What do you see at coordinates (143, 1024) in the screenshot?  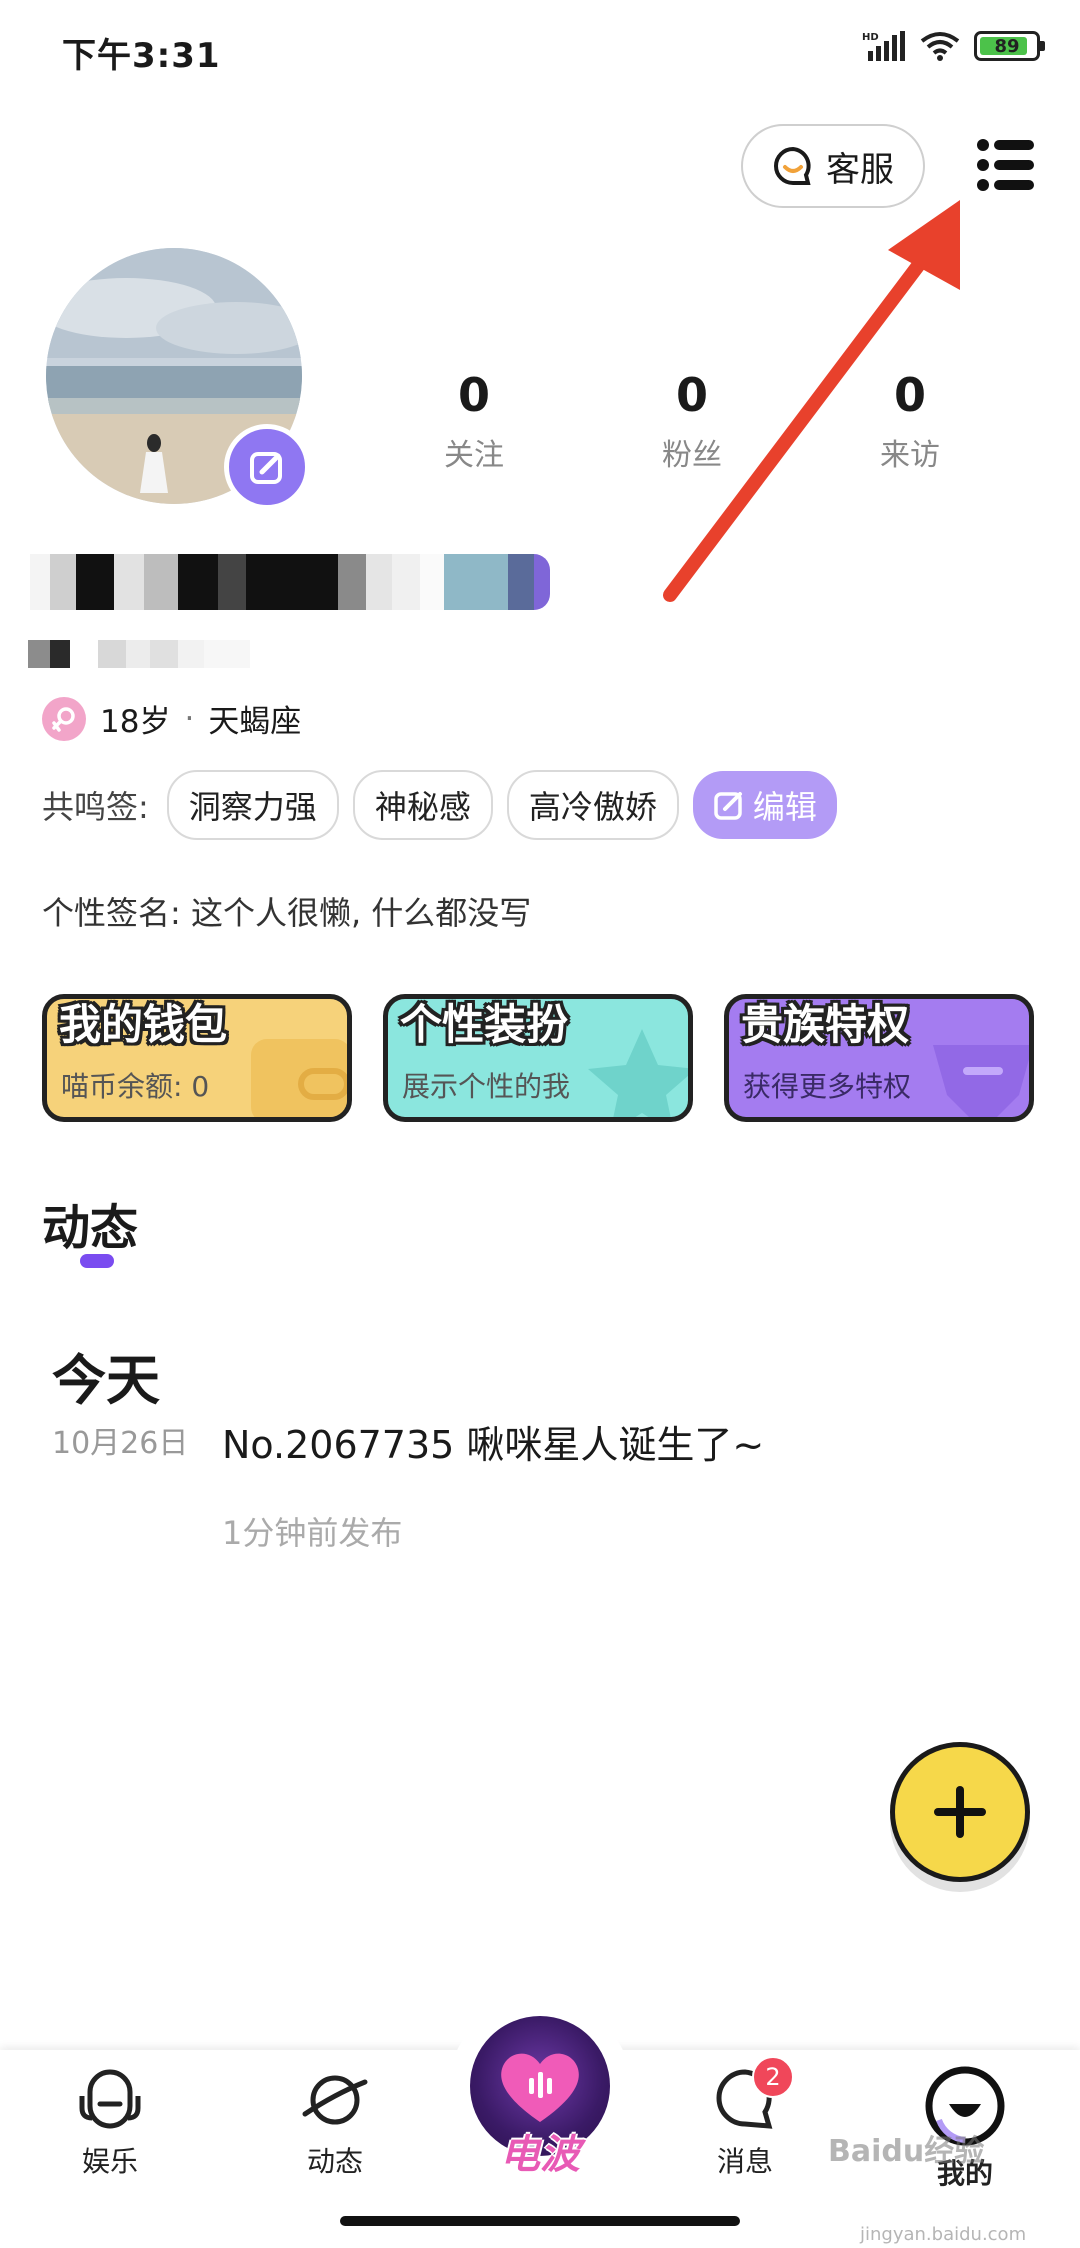 I see `wallet-card-title: 我的钱包` at bounding box center [143, 1024].